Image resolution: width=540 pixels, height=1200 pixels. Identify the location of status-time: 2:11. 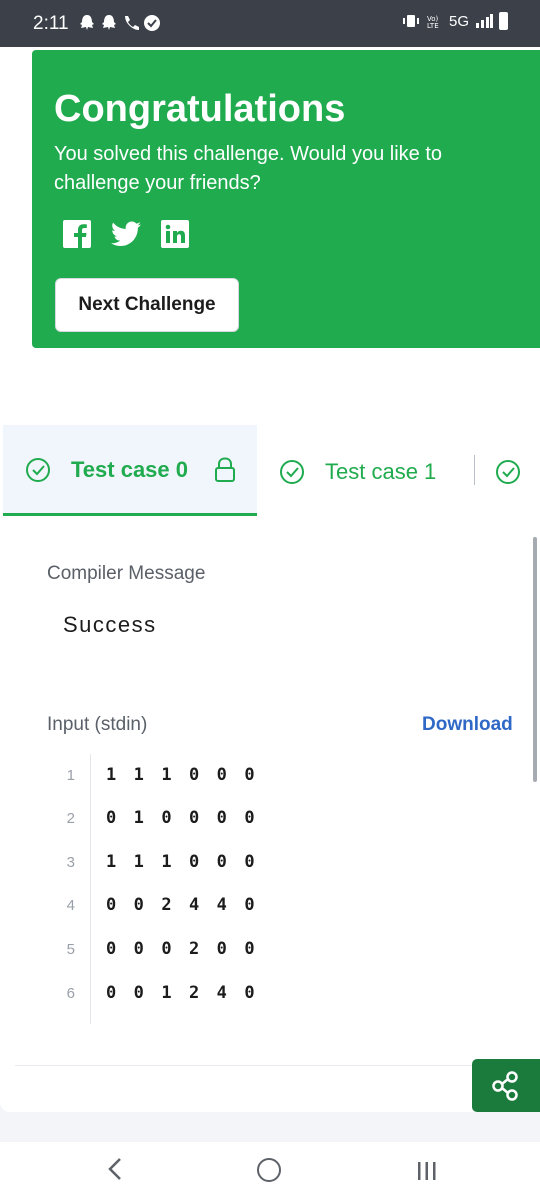
(51, 23).